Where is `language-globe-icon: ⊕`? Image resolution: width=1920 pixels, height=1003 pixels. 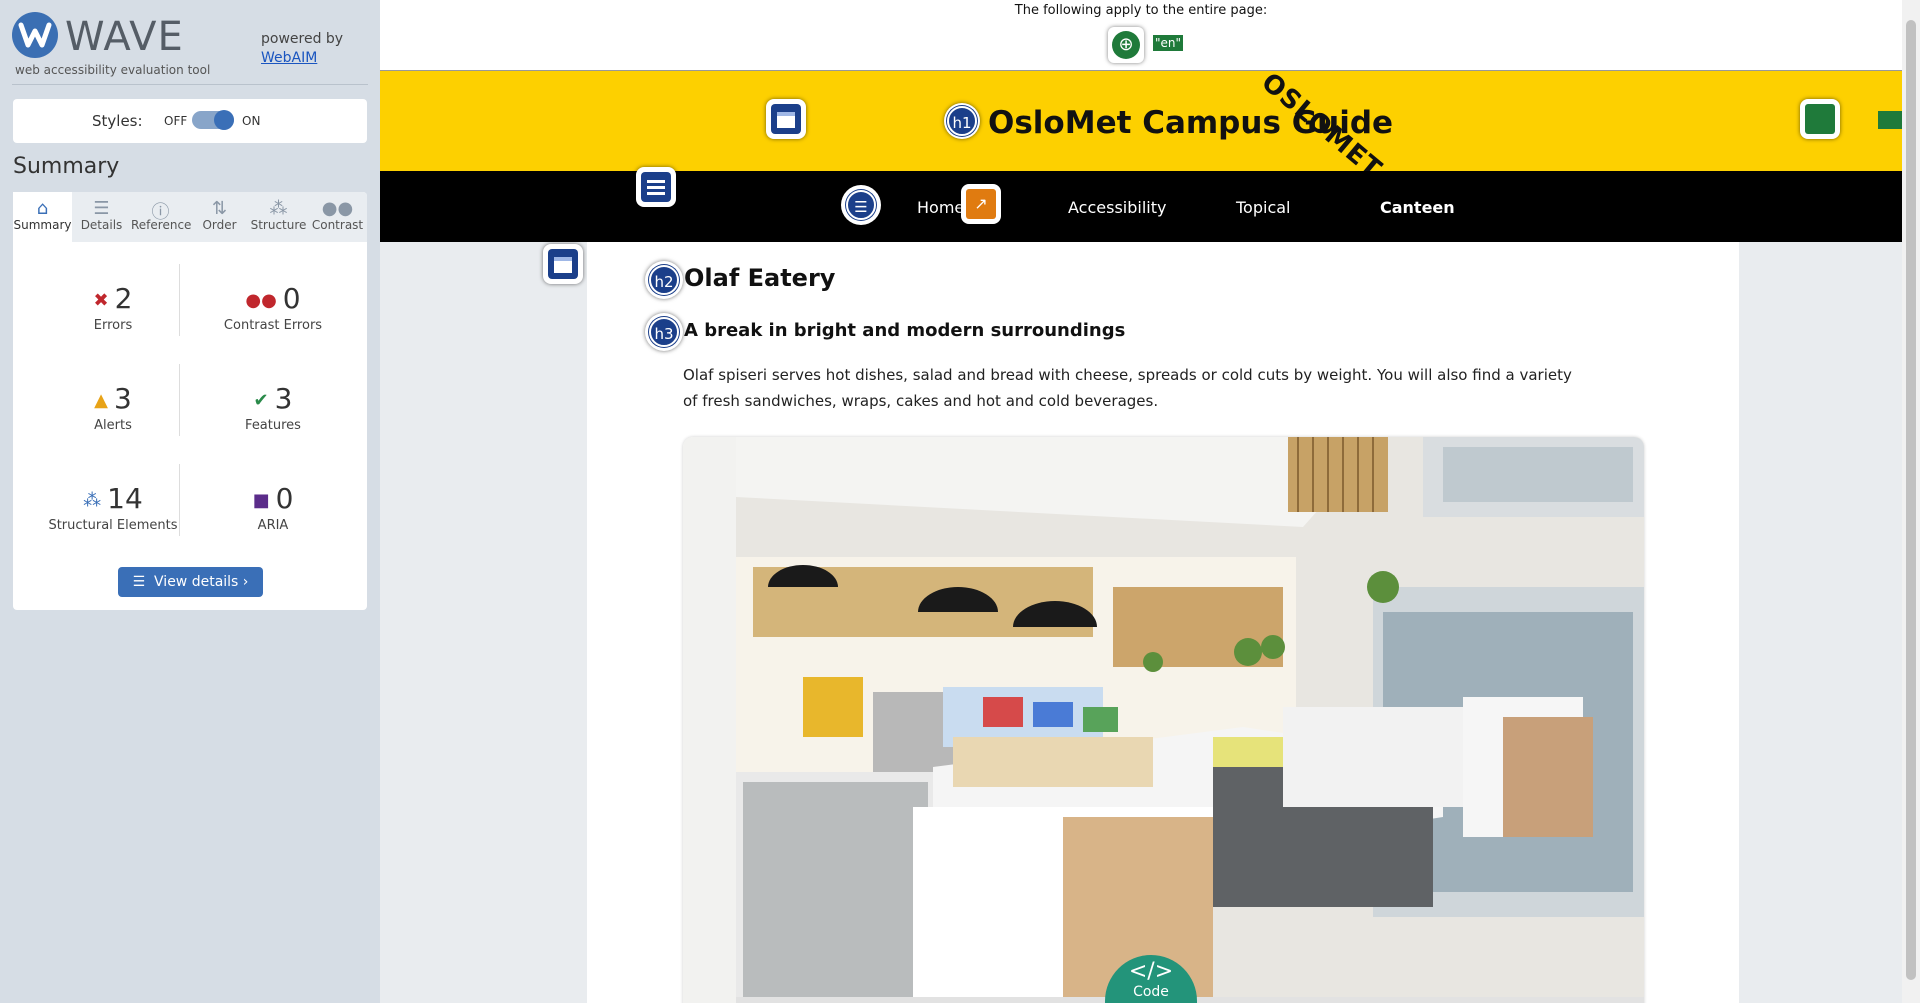
language-globe-icon: ⊕ is located at coordinates (1126, 45).